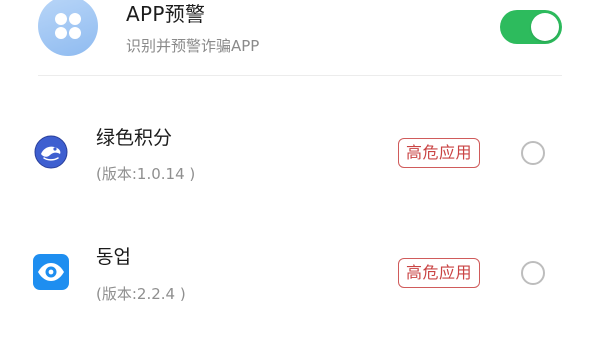 The image size is (600, 340). Describe the element at coordinates (166, 14) in the screenshot. I see `app-warning-title: APP预警` at that location.